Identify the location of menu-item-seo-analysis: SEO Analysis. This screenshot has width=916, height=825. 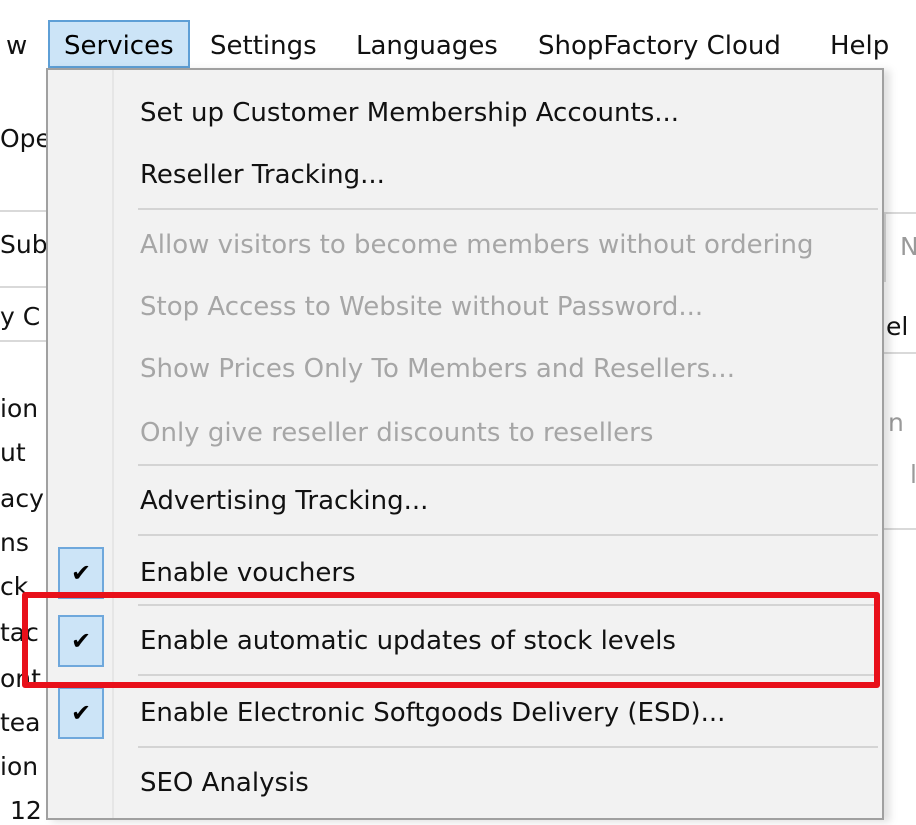
(465, 783).